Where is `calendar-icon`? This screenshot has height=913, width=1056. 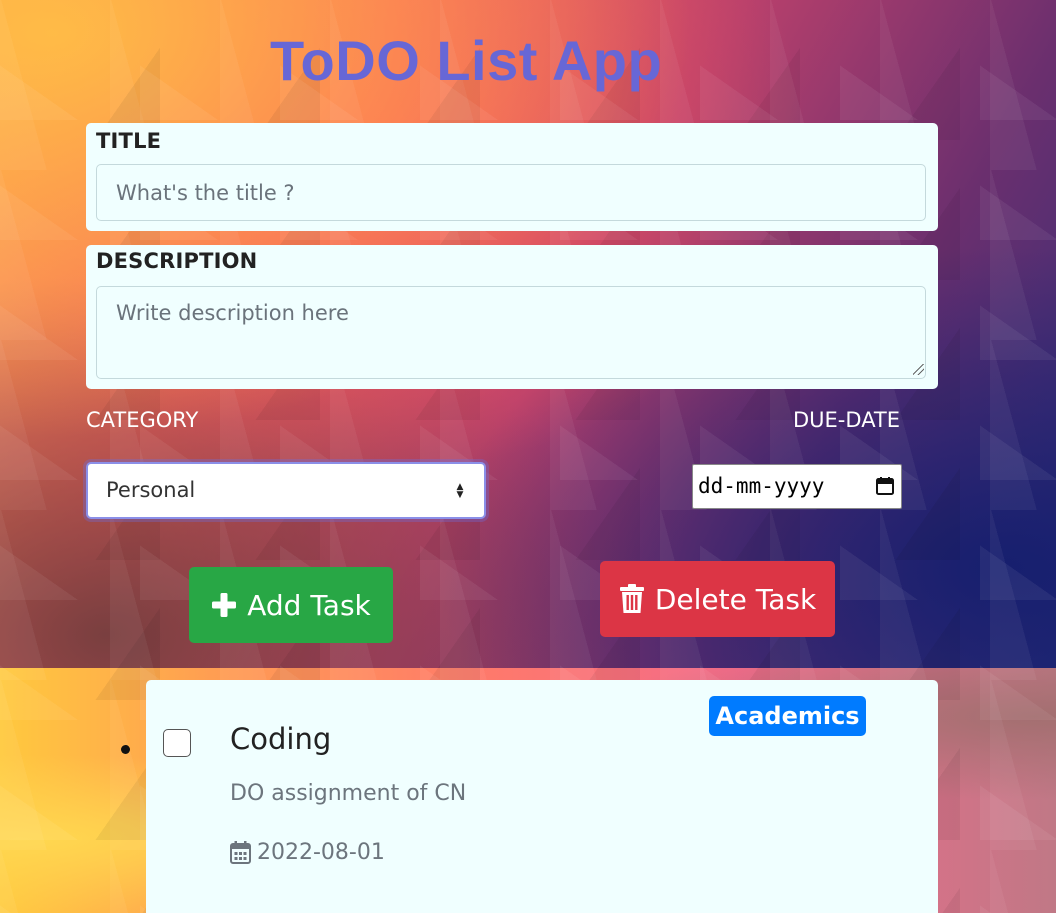
calendar-icon is located at coordinates (240, 852).